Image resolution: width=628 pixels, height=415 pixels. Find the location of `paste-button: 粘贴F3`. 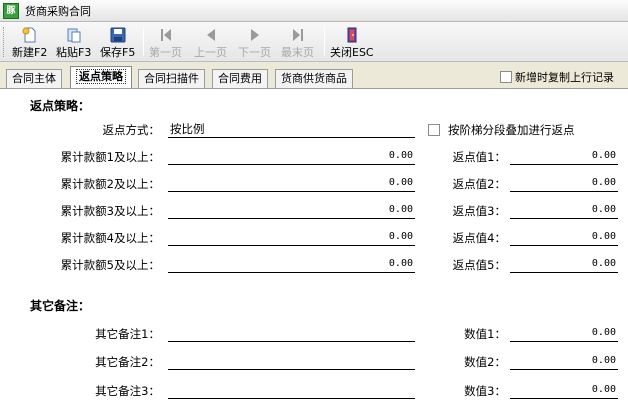

paste-button: 粘贴F3 is located at coordinates (73, 42).